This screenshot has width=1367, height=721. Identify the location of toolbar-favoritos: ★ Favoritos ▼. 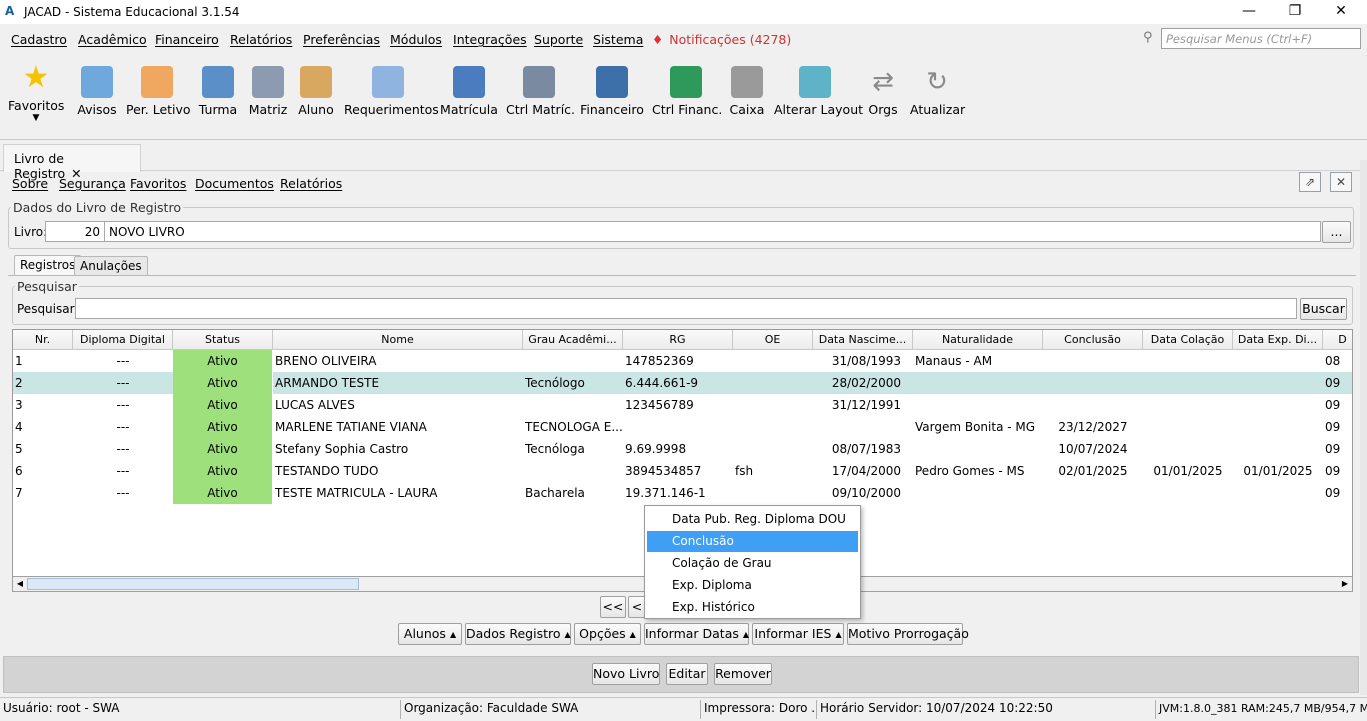
(36, 91).